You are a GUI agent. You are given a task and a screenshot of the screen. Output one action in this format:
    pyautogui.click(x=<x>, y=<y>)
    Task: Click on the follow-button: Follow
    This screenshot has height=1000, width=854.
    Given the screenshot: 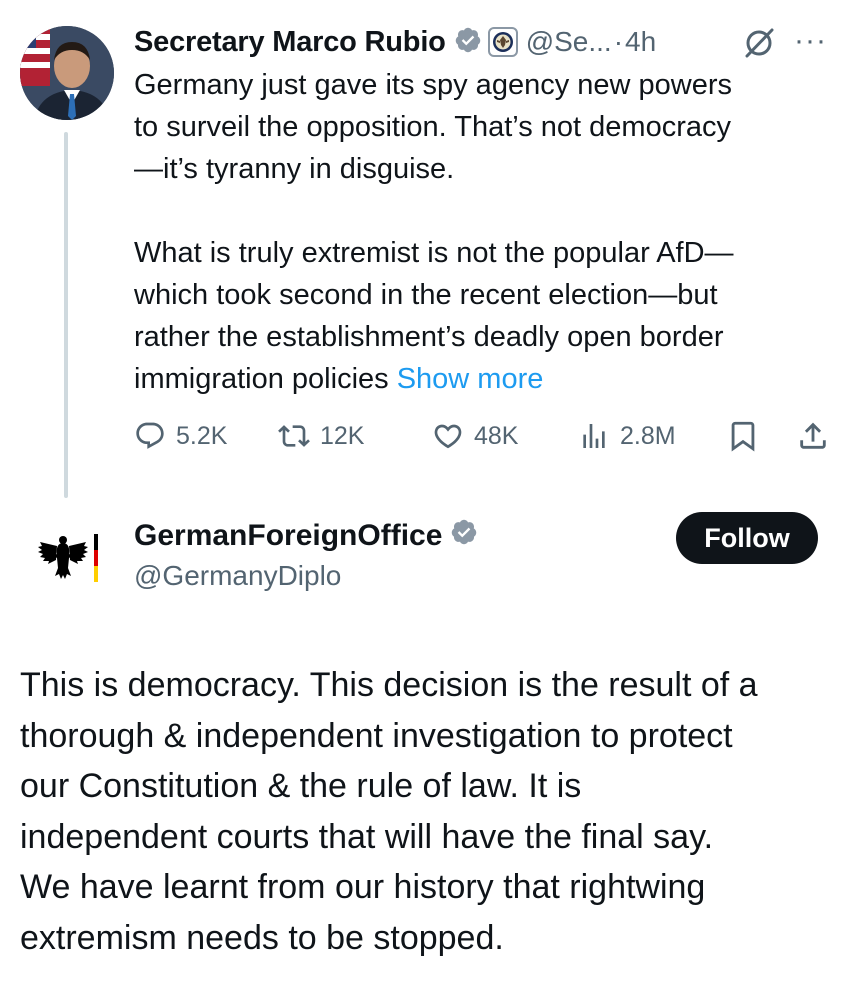 What is the action you would take?
    pyautogui.click(x=747, y=538)
    